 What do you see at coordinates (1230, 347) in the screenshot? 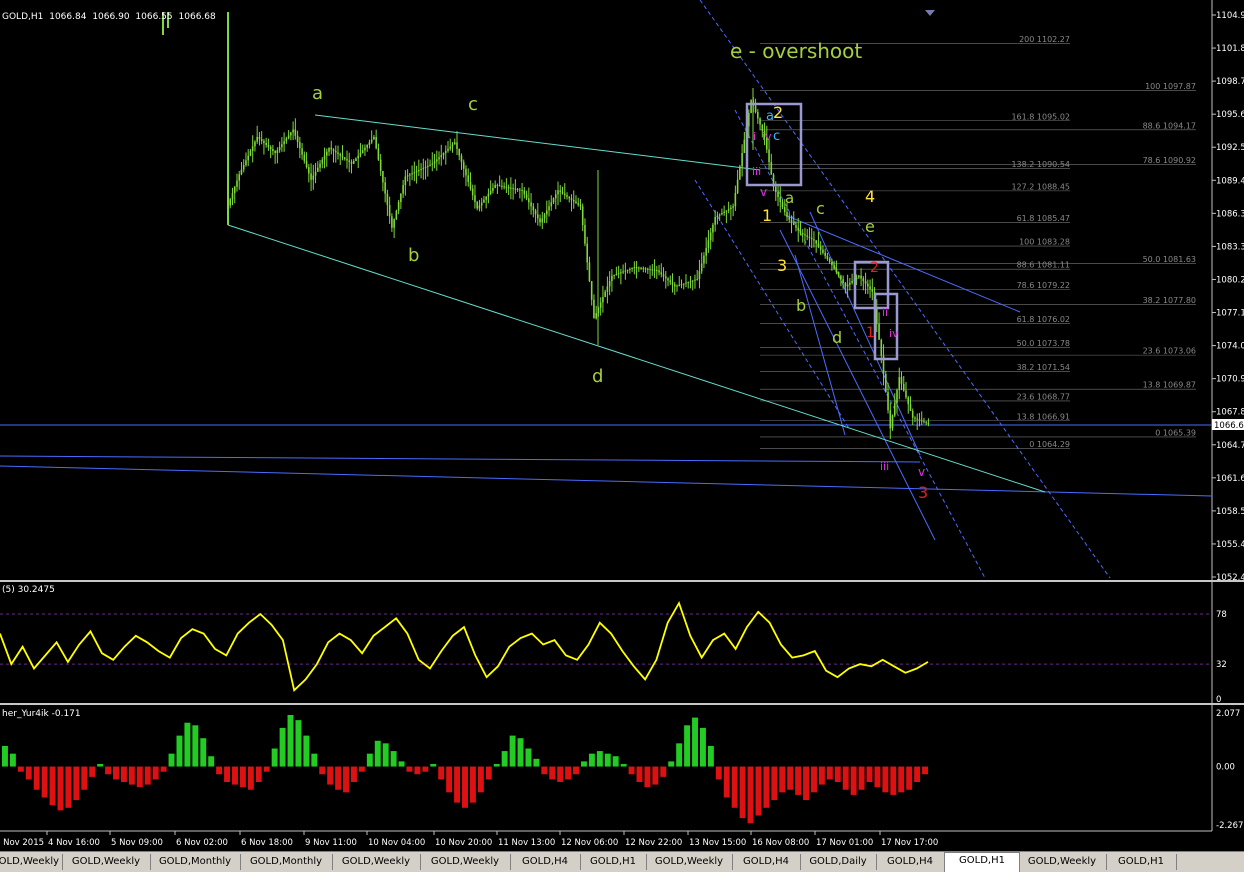
I see `price-tick-label: 1074.03` at bounding box center [1230, 347].